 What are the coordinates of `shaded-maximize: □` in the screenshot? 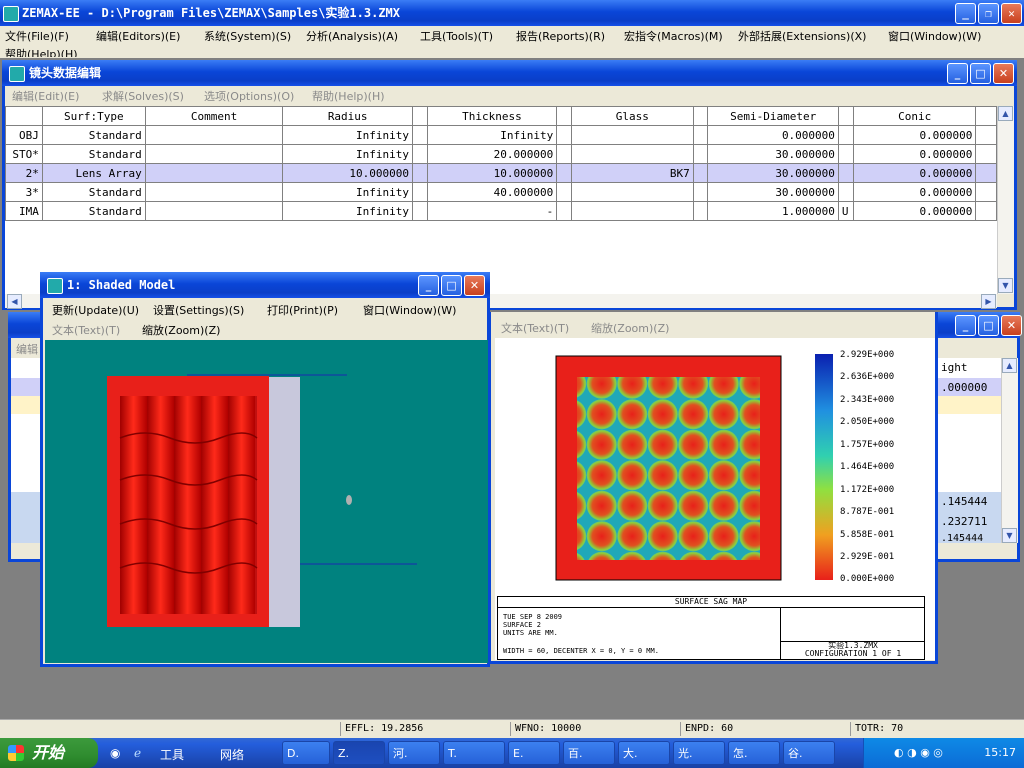 It's located at (451, 285).